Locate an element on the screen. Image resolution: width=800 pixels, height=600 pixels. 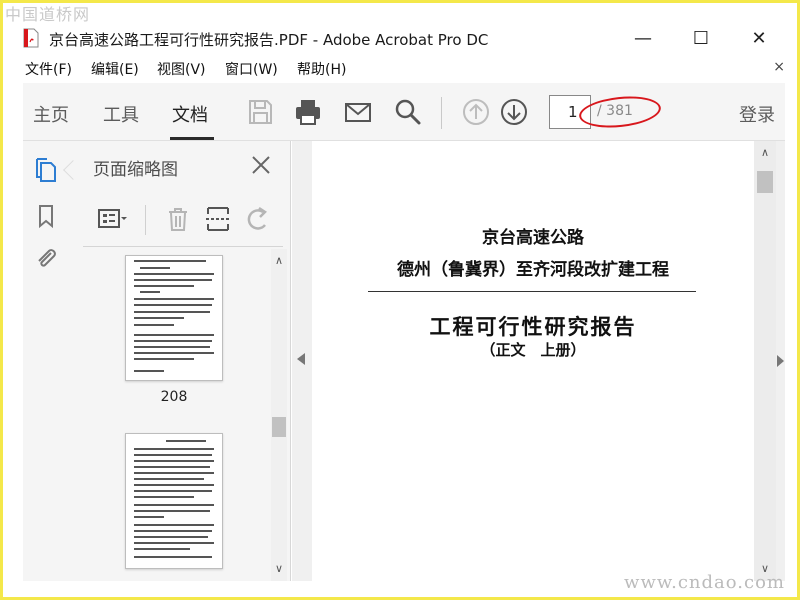
document-rule is located at coordinates (532, 291).